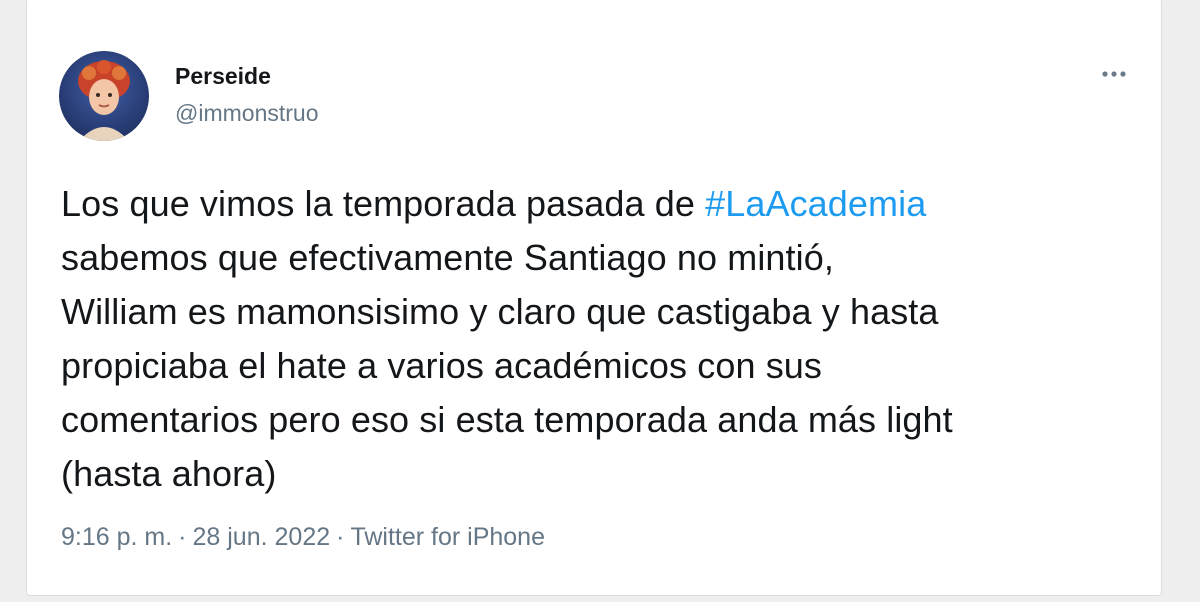 This screenshot has height=602, width=1200. What do you see at coordinates (815, 203) in the screenshot?
I see `hashtag-link: #LaAcademia` at bounding box center [815, 203].